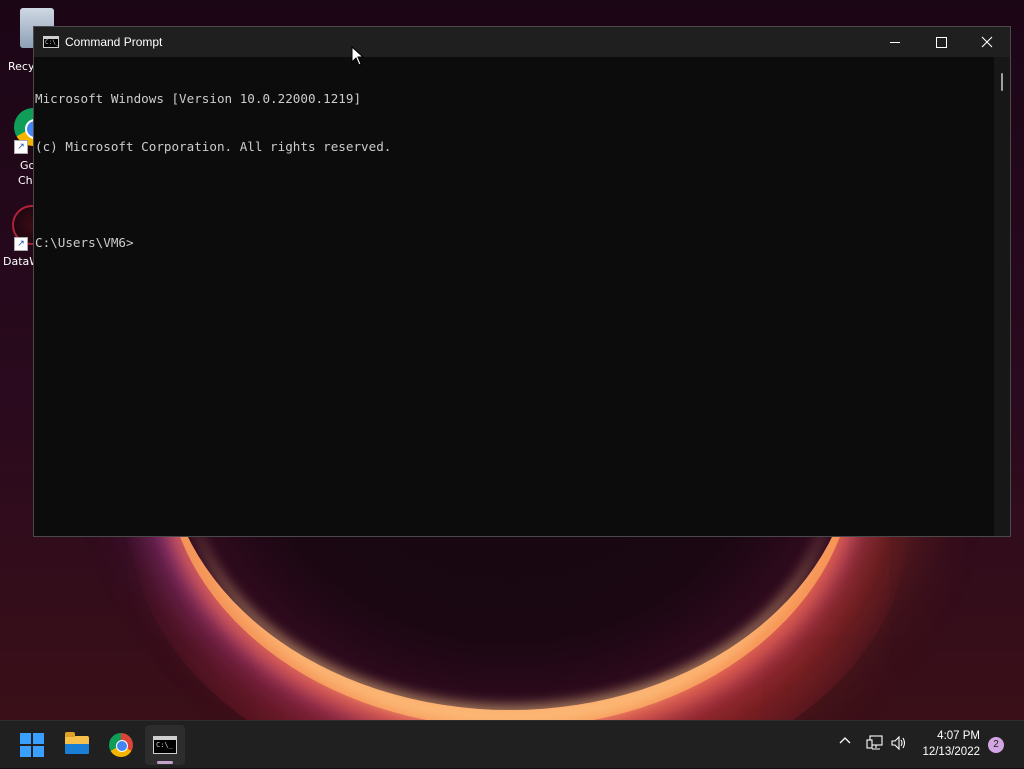 This screenshot has height=769, width=1024. What do you see at coordinates (1002, 82) in the screenshot?
I see `scrollbar-thumb` at bounding box center [1002, 82].